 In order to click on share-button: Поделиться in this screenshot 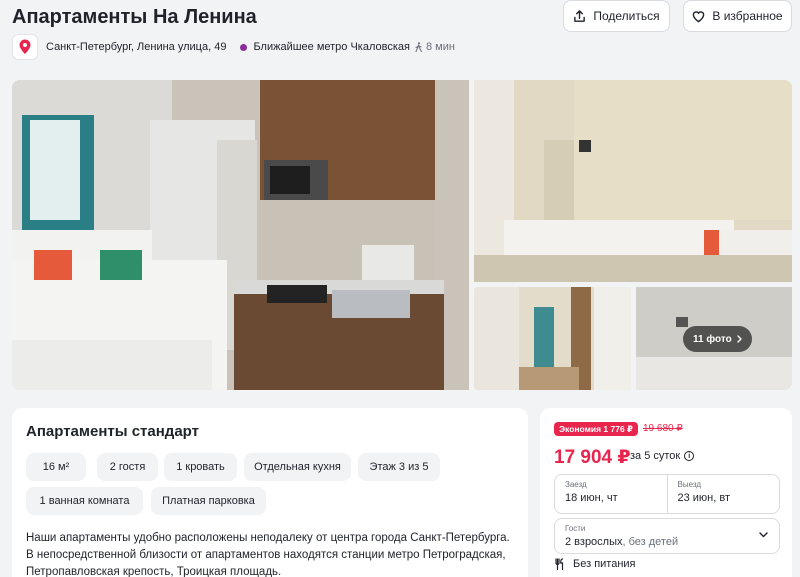, I will do `click(616, 16)`.